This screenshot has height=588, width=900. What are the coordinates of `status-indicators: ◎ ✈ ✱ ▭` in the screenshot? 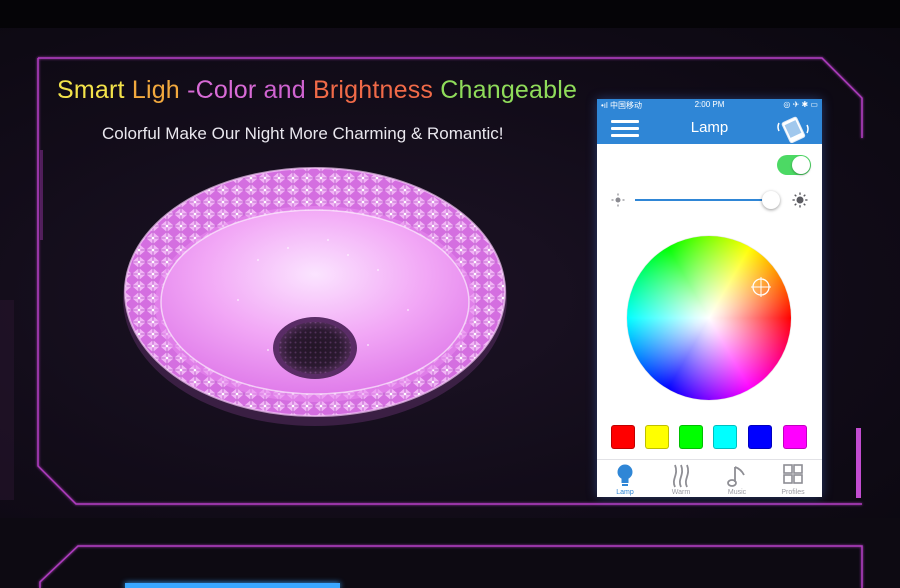 It's located at (800, 104).